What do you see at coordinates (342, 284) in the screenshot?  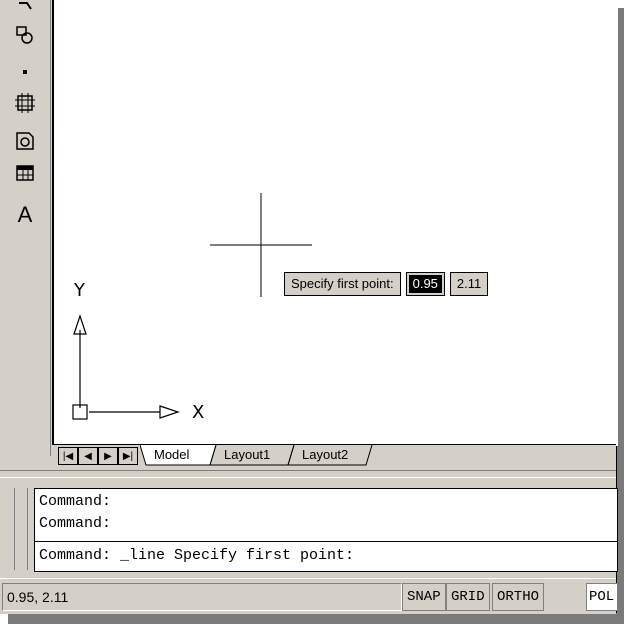 I see `dynamic-input-prompt: Specify first point:` at bounding box center [342, 284].